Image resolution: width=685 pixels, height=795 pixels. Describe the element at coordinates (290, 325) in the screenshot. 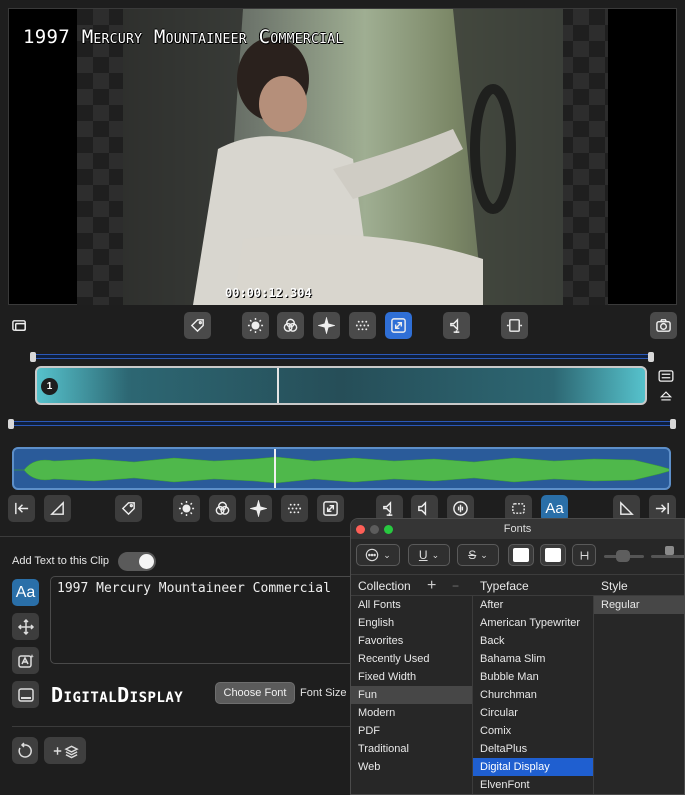

I see `color-button` at that location.